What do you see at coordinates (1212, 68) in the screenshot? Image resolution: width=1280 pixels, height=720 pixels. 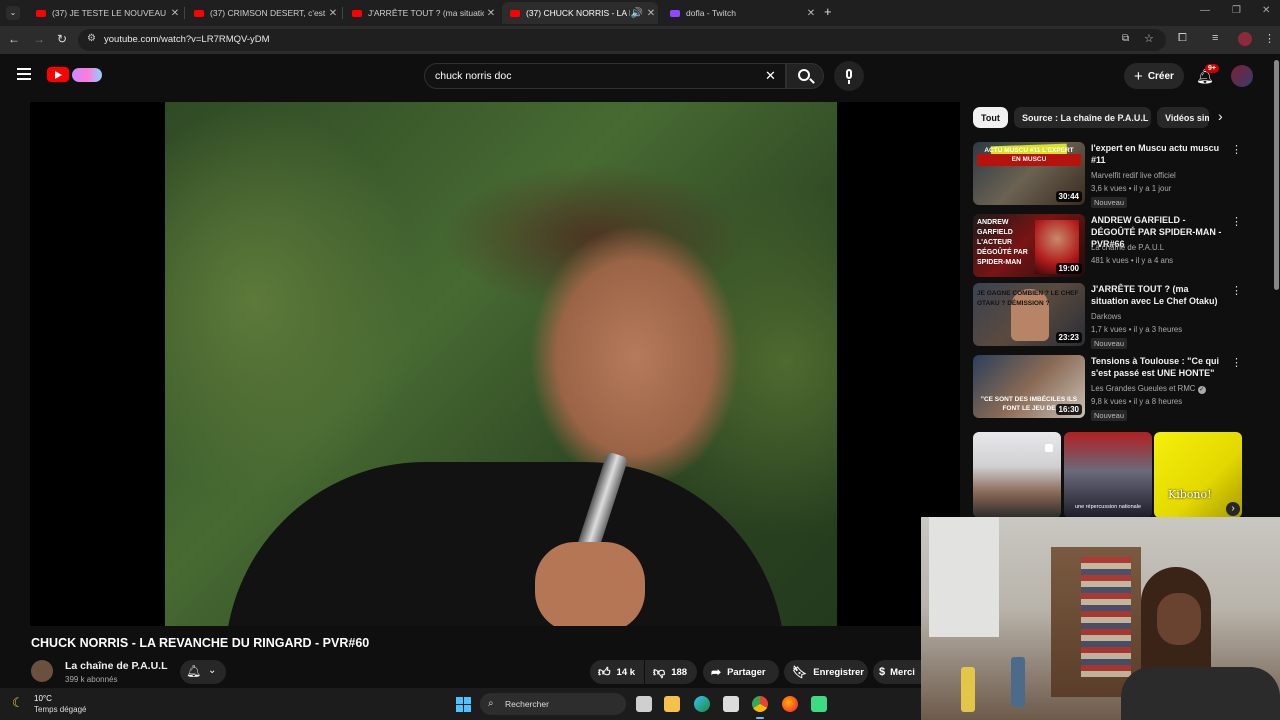 I see `notifications-badge: 9+` at bounding box center [1212, 68].